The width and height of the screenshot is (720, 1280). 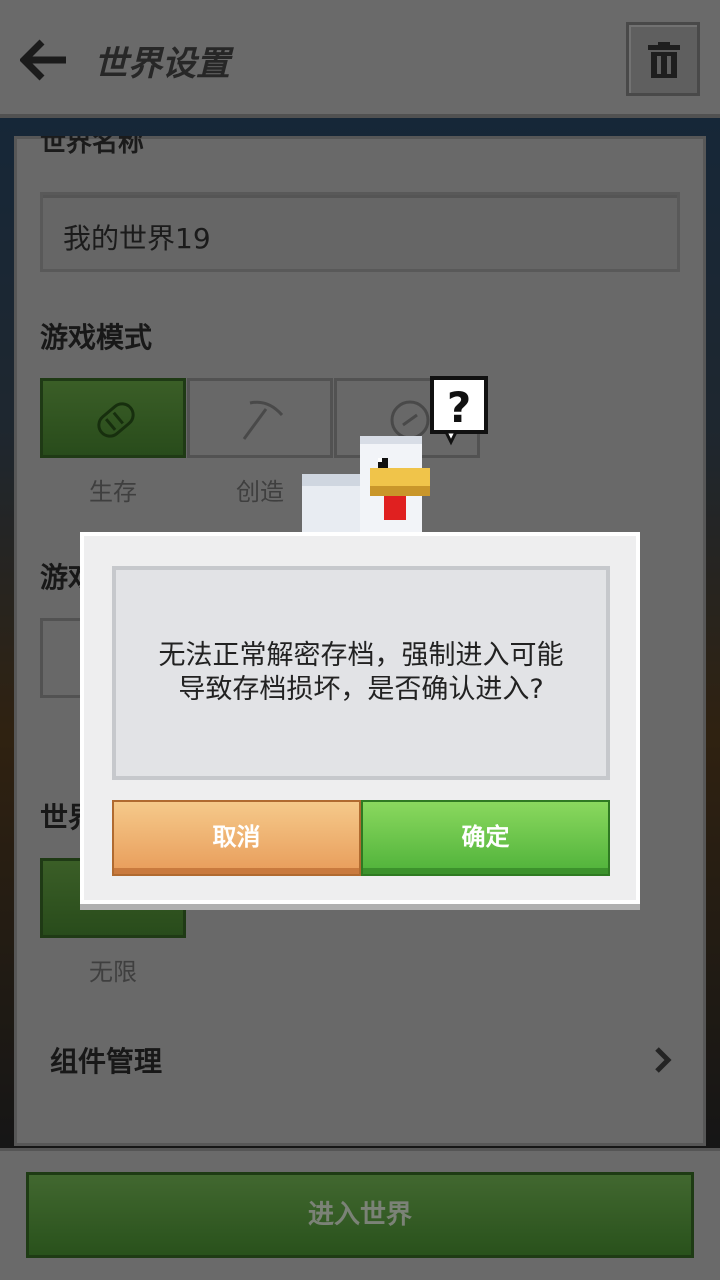 What do you see at coordinates (485, 838) in the screenshot?
I see `confirm-button: 确定` at bounding box center [485, 838].